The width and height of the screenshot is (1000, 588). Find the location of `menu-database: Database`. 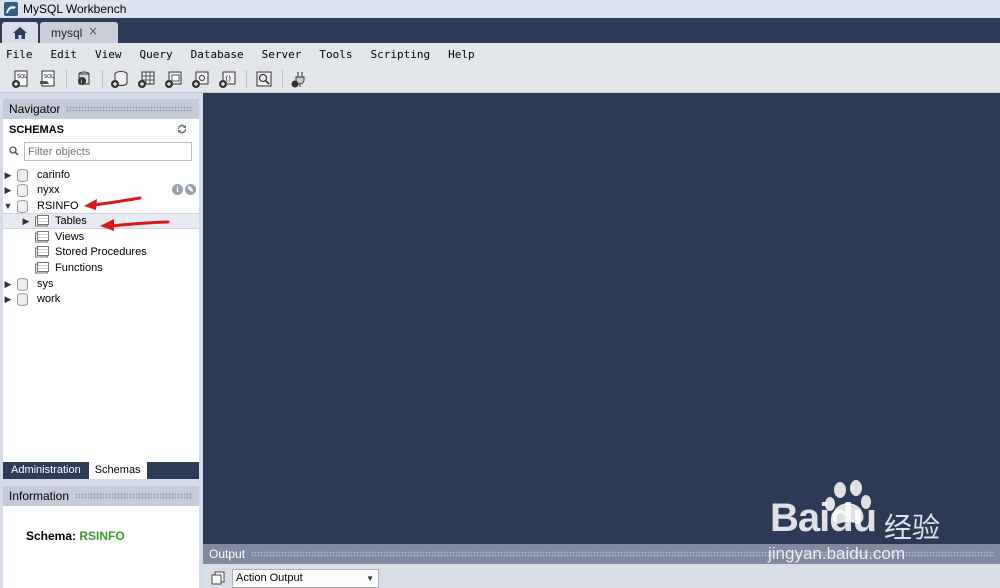

menu-database: Database is located at coordinates (217, 54).